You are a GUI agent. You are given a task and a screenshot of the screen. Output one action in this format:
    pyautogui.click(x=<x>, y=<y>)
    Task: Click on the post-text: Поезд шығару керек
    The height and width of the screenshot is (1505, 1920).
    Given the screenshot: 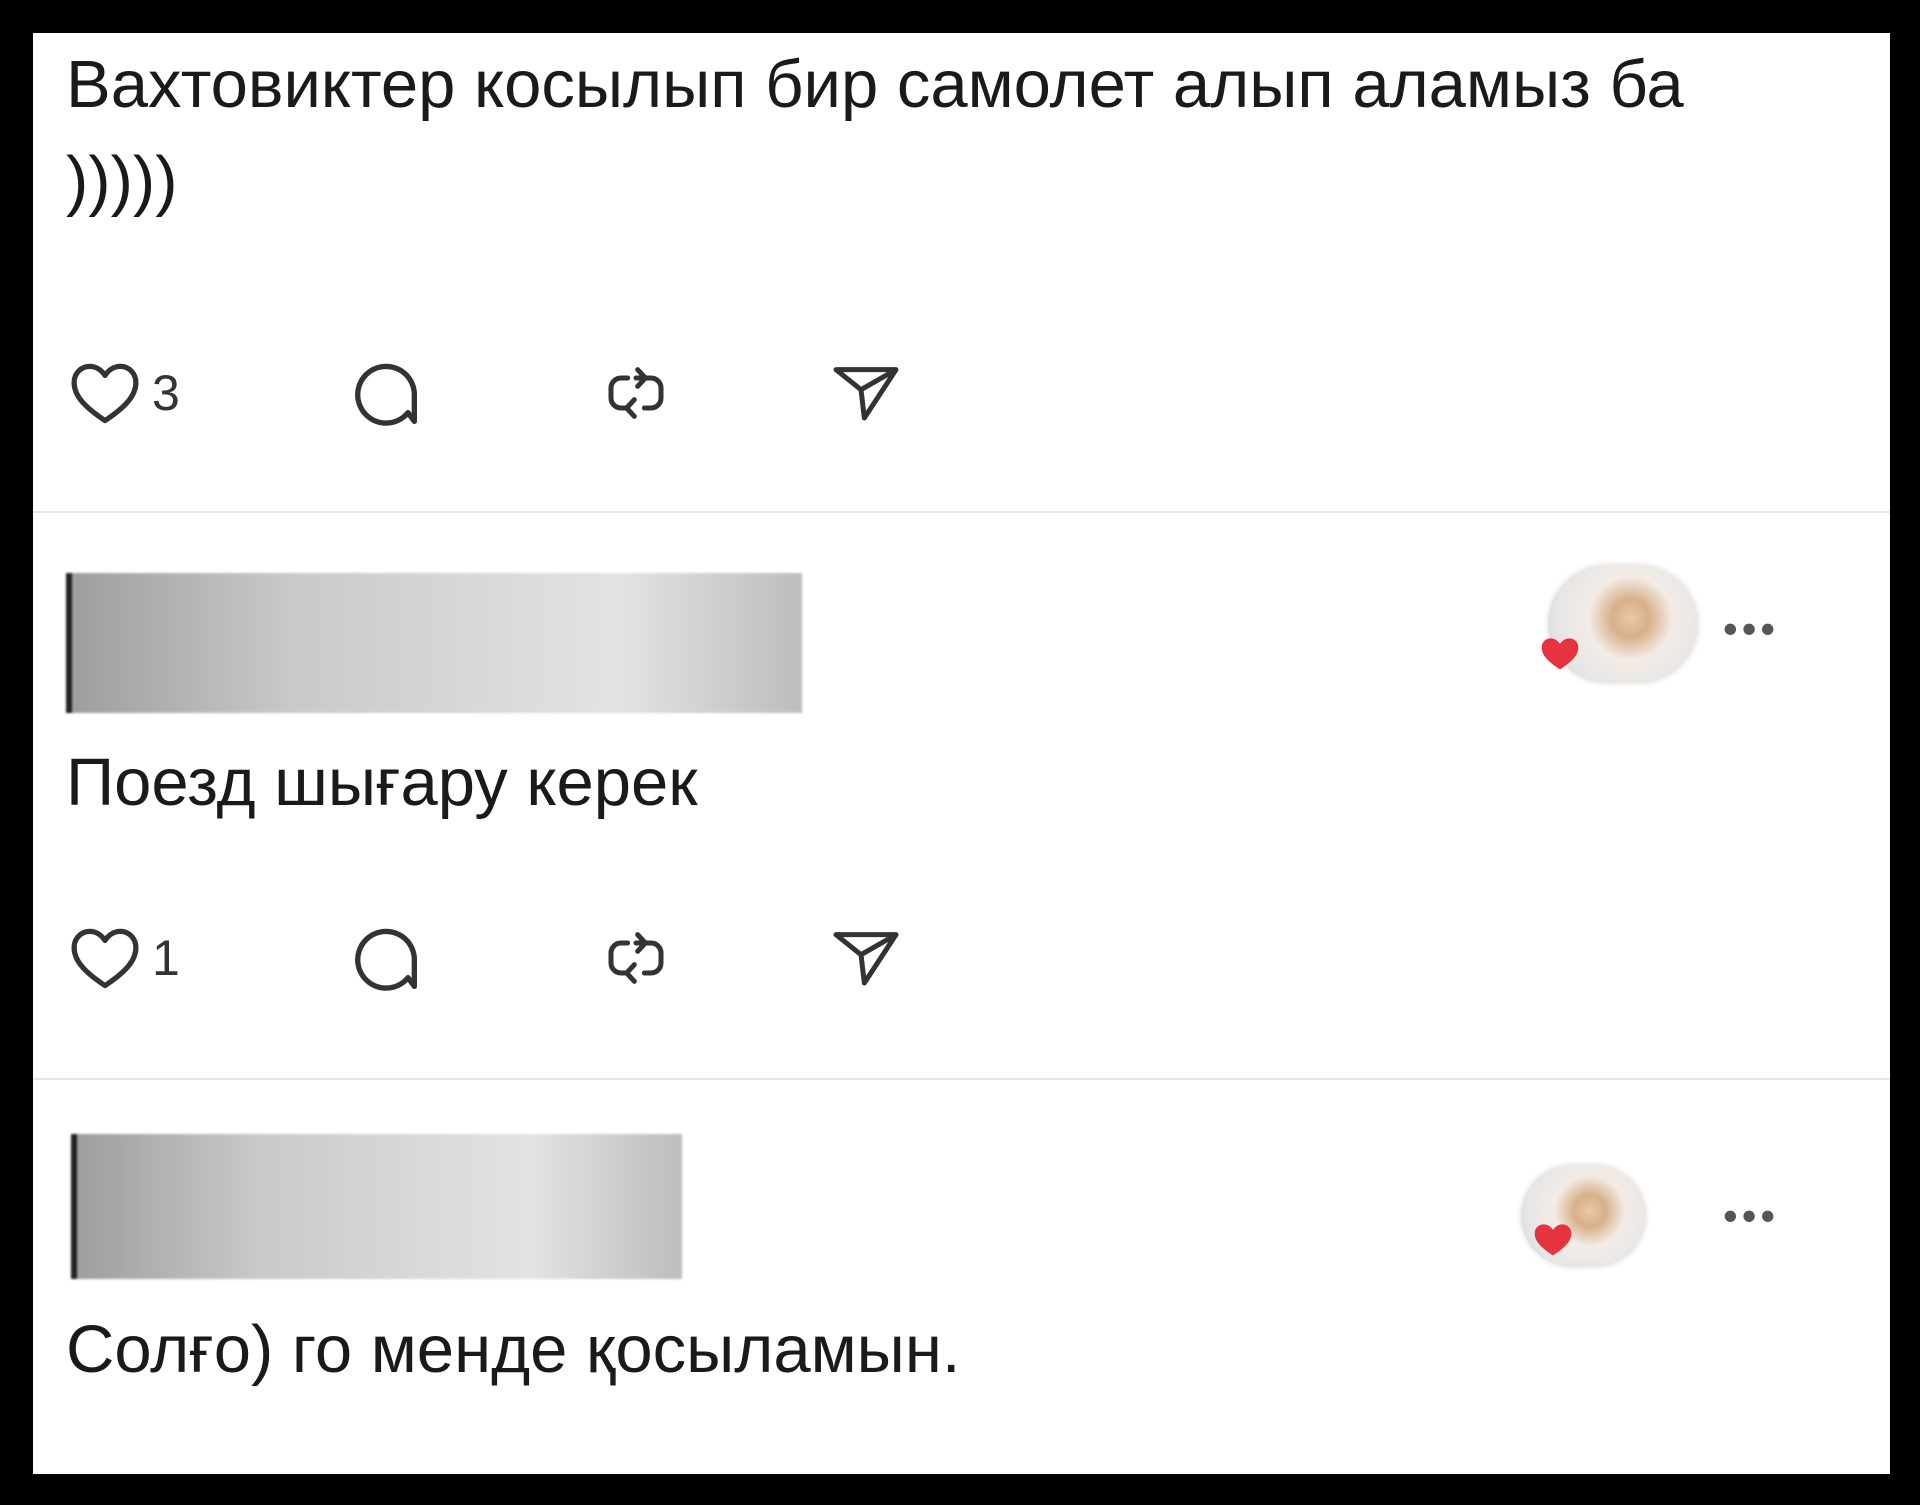 What is the action you would take?
    pyautogui.click(x=382, y=782)
    